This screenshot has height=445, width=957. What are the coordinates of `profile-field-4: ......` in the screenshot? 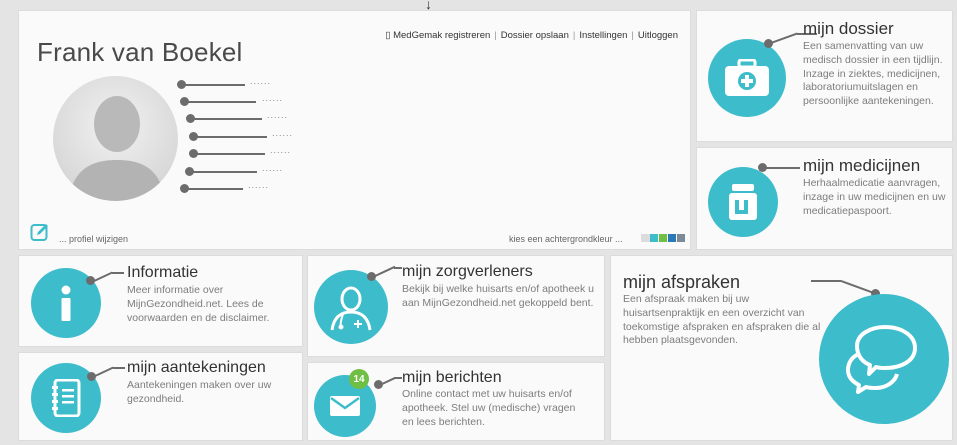 It's located at (283, 133).